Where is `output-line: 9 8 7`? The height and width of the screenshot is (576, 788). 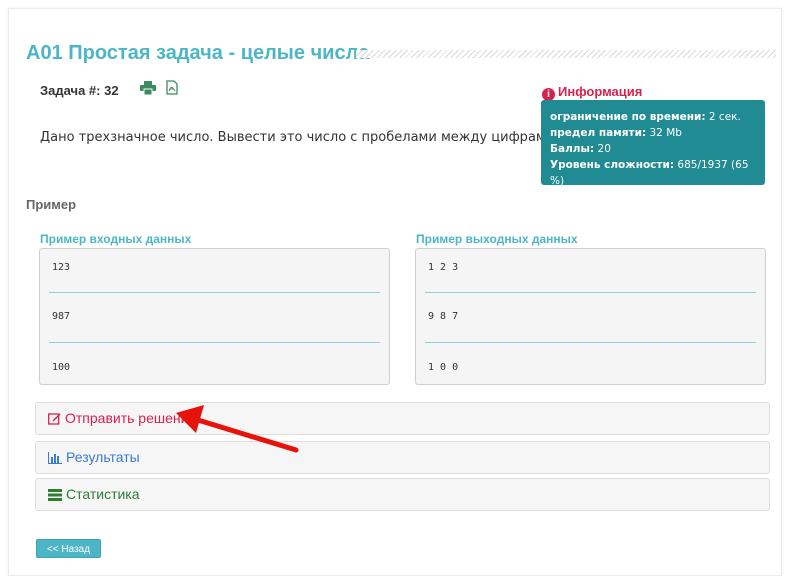 output-line: 9 8 7 is located at coordinates (443, 316).